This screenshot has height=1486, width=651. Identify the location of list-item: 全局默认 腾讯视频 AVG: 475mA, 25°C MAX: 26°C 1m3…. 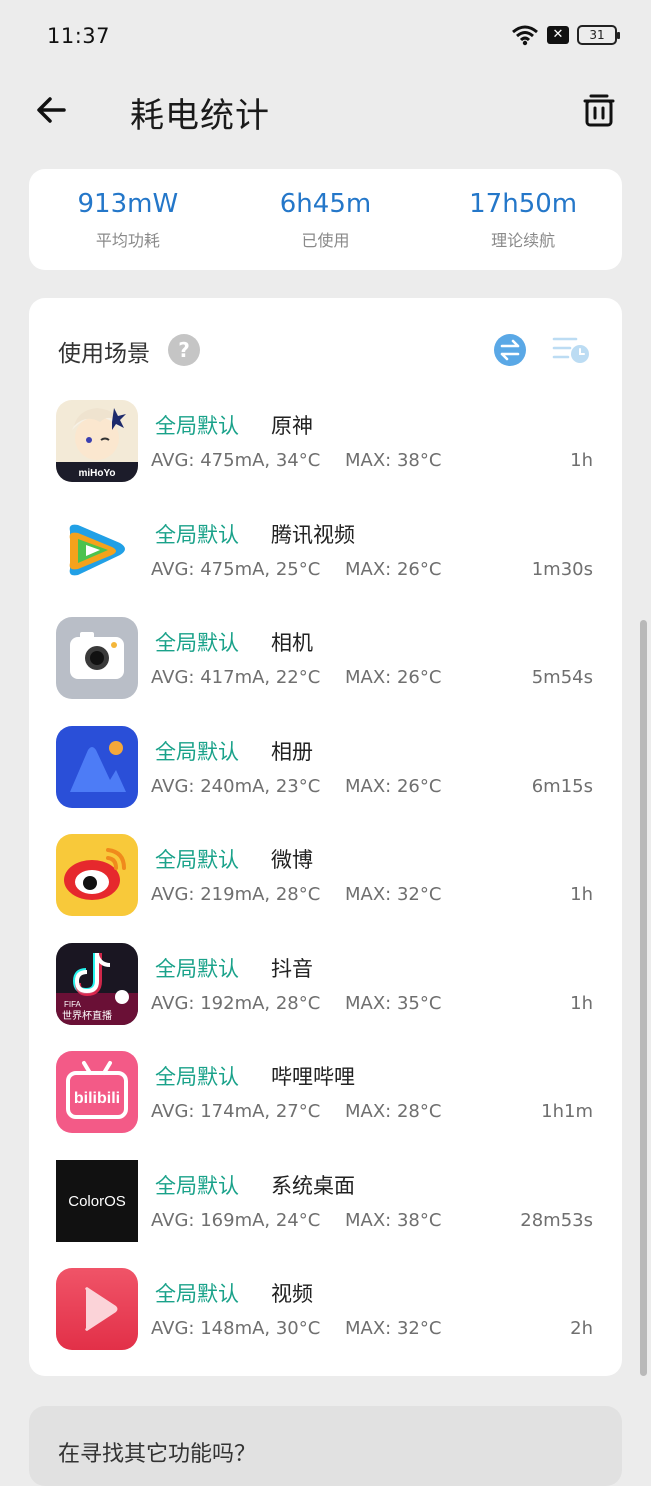
(325, 551).